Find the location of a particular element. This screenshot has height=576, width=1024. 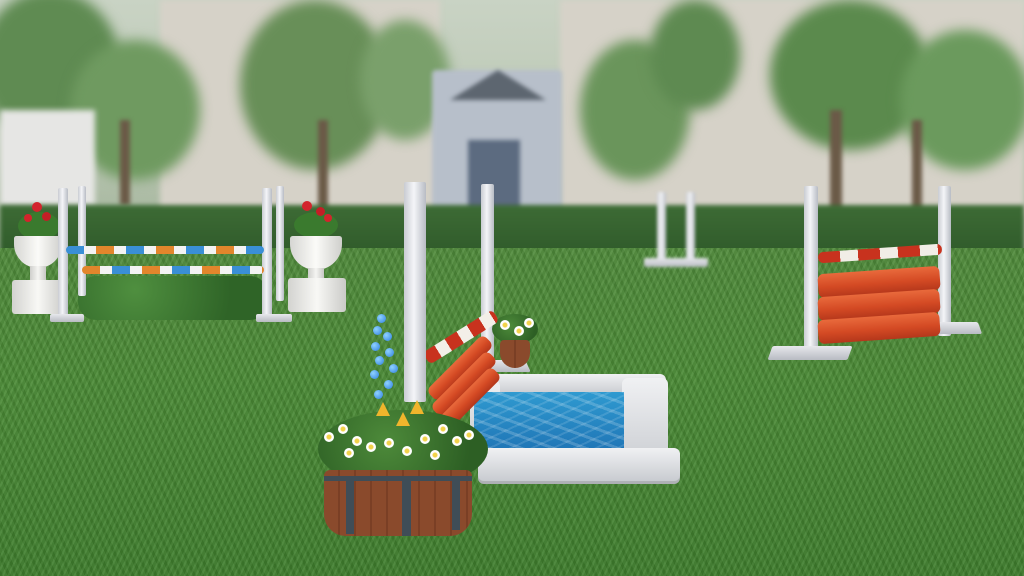

distant-jump-foot is located at coordinates (676, 262).